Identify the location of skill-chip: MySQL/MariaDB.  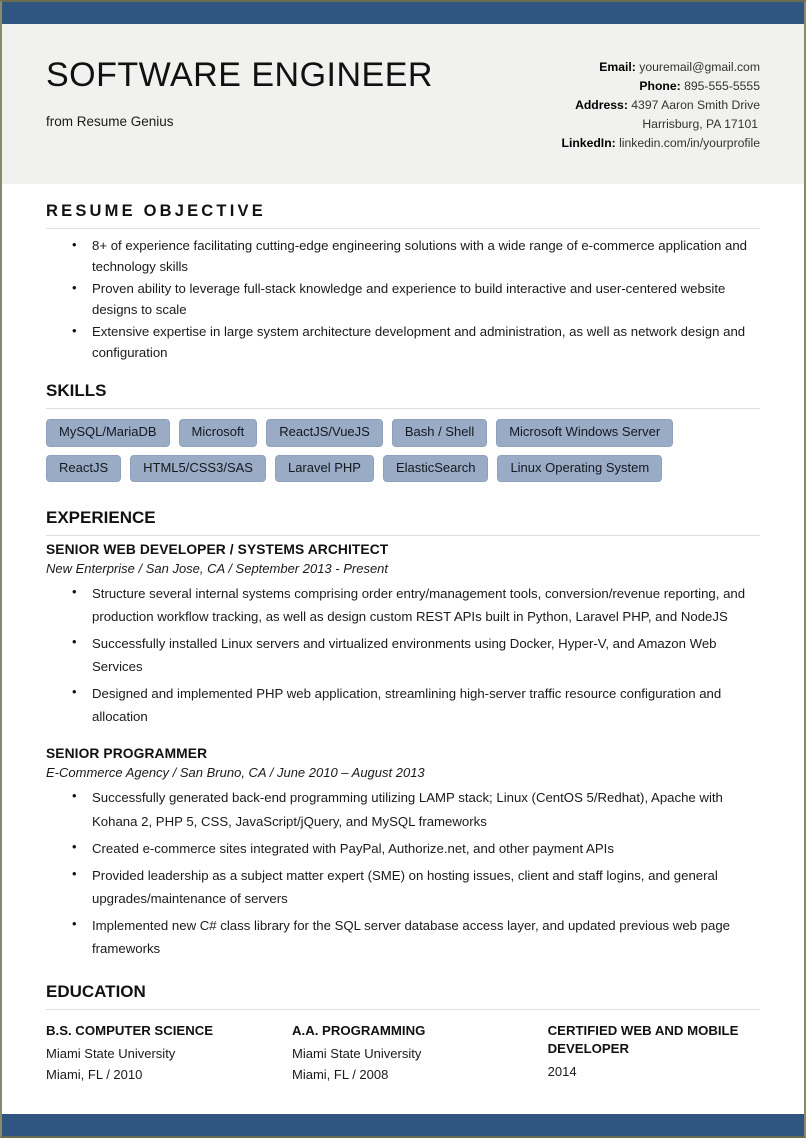
(108, 433).